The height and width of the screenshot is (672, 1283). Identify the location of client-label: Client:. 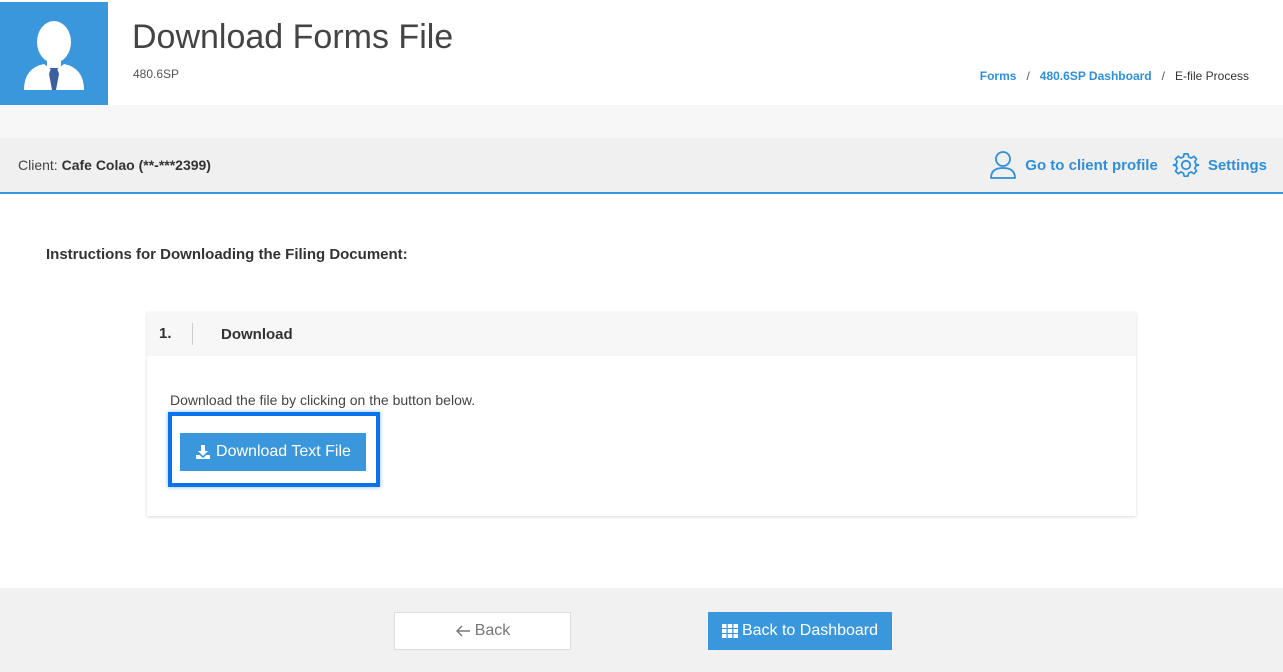
(38, 165).